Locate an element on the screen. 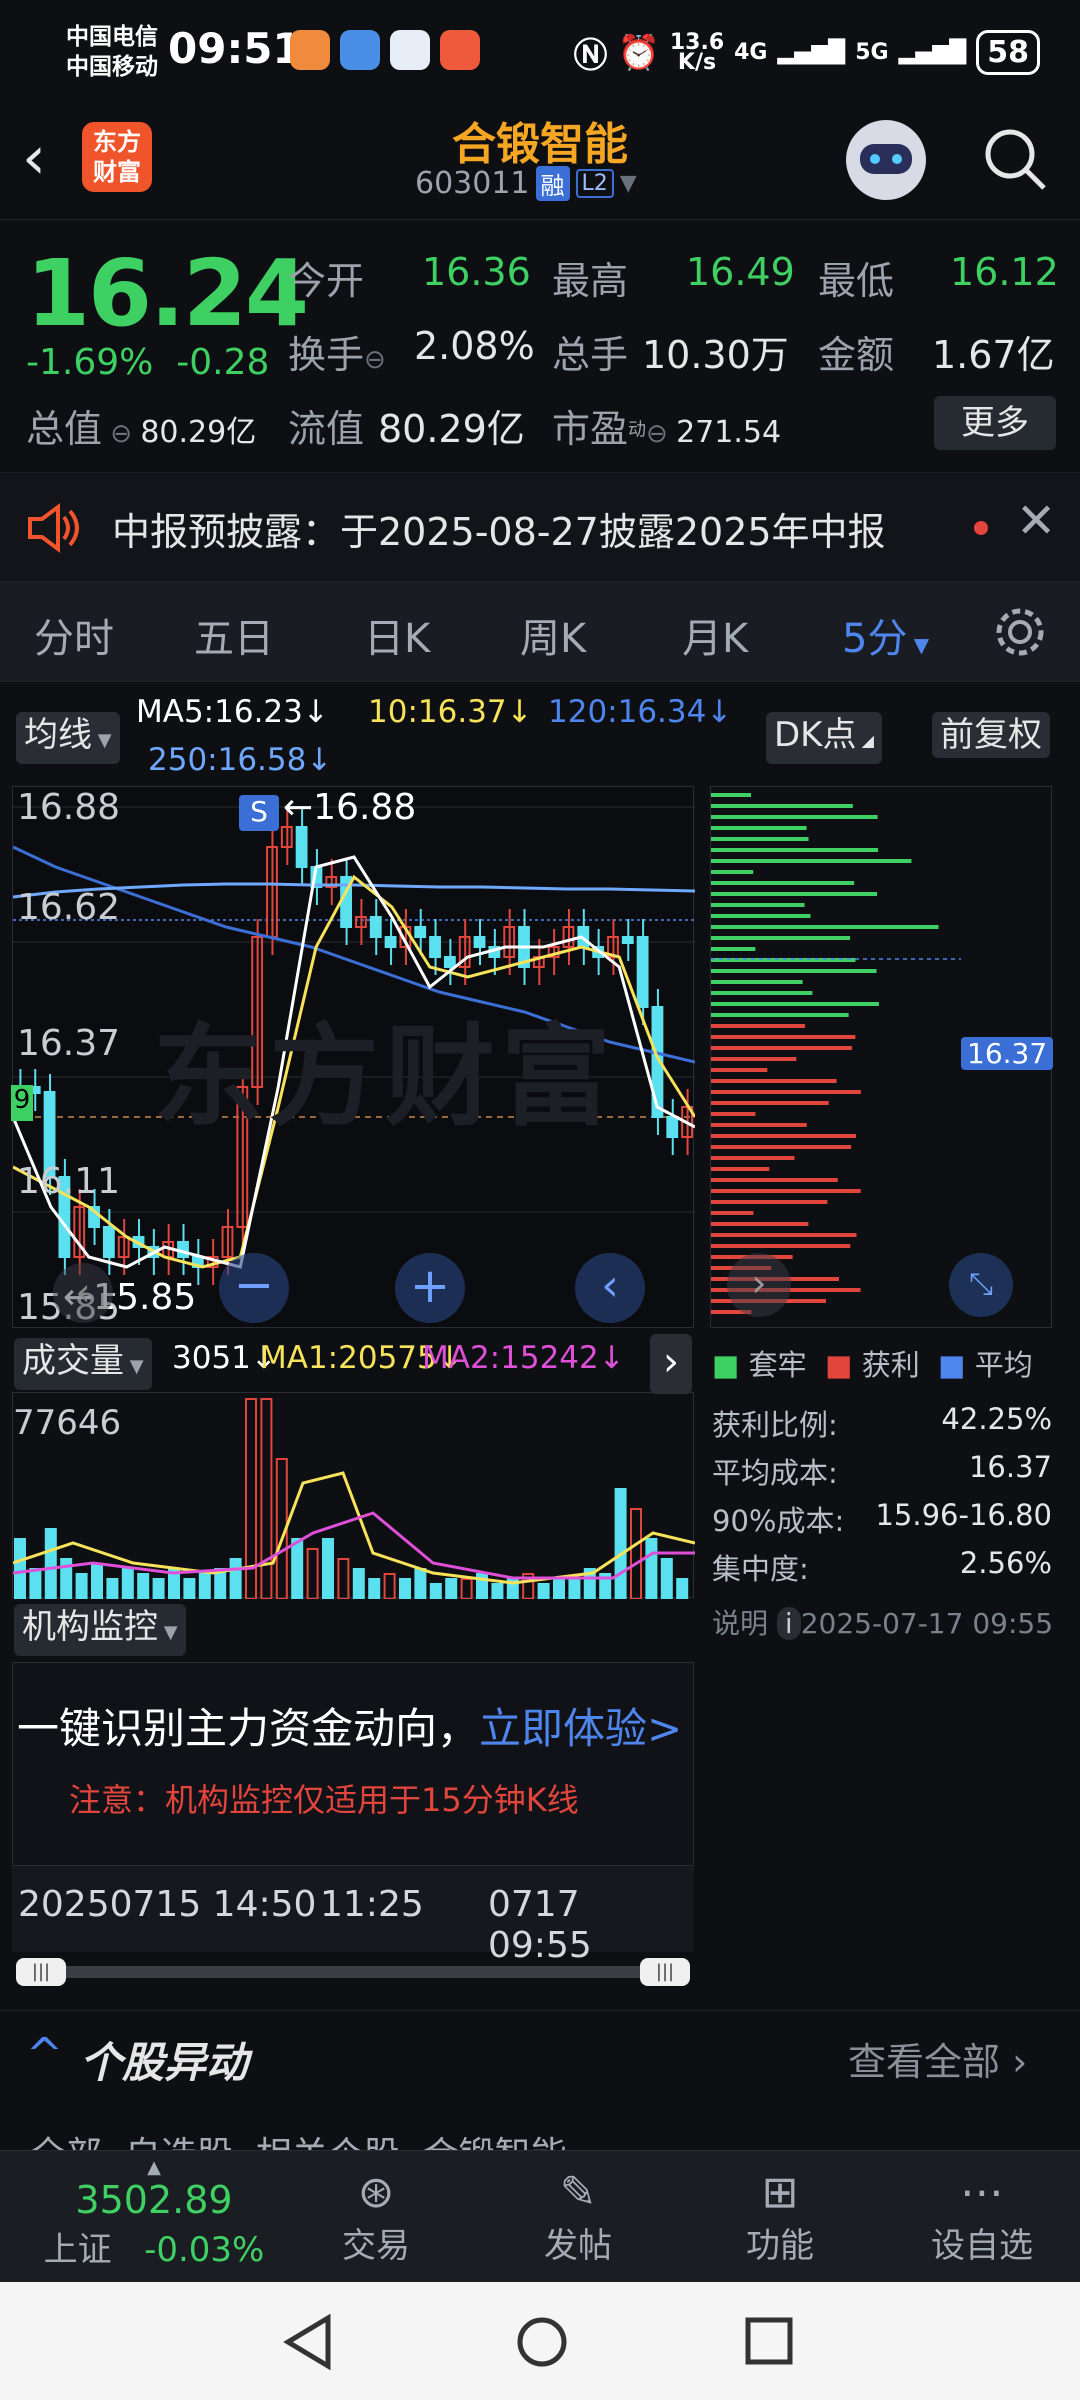  turnover-value: 2.08% is located at coordinates (474, 346).